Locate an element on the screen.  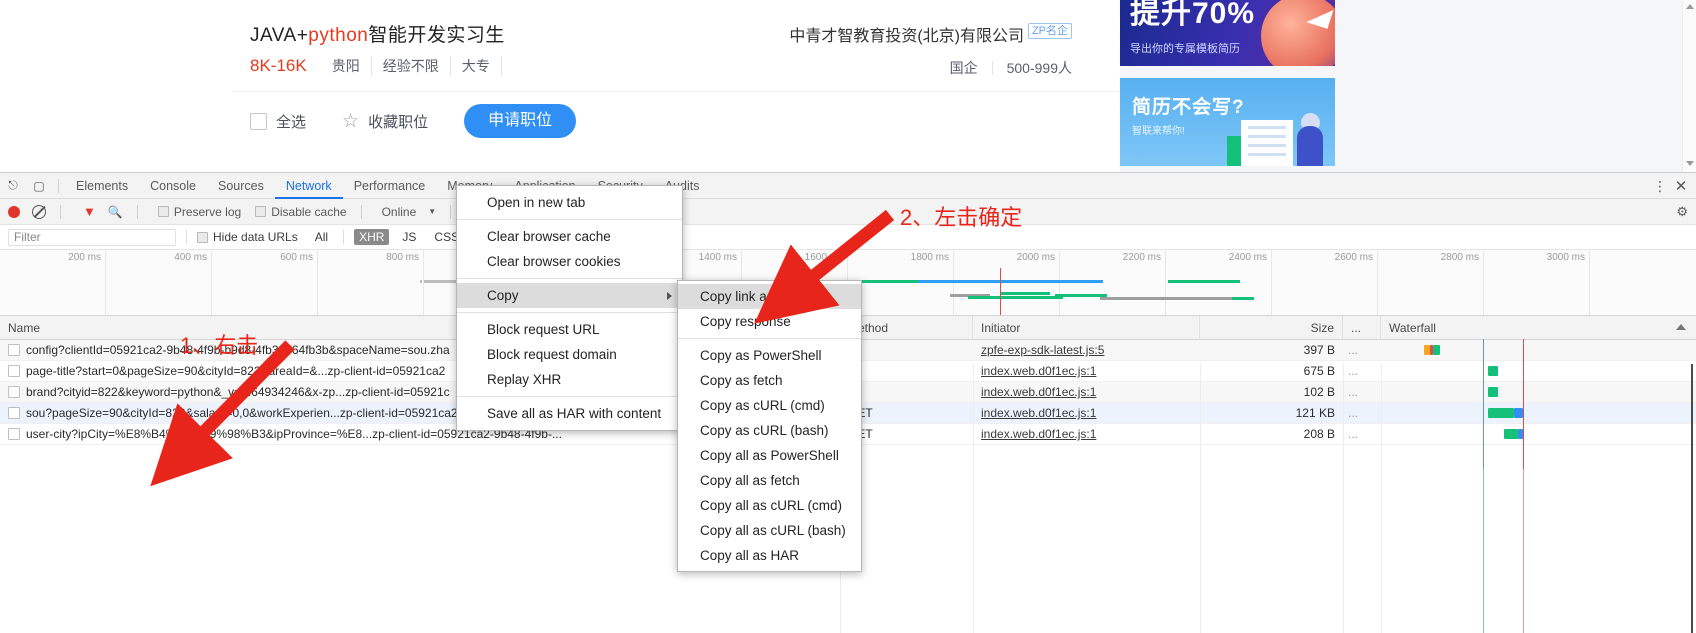
throttling-select: Online is located at coordinates (399, 212).